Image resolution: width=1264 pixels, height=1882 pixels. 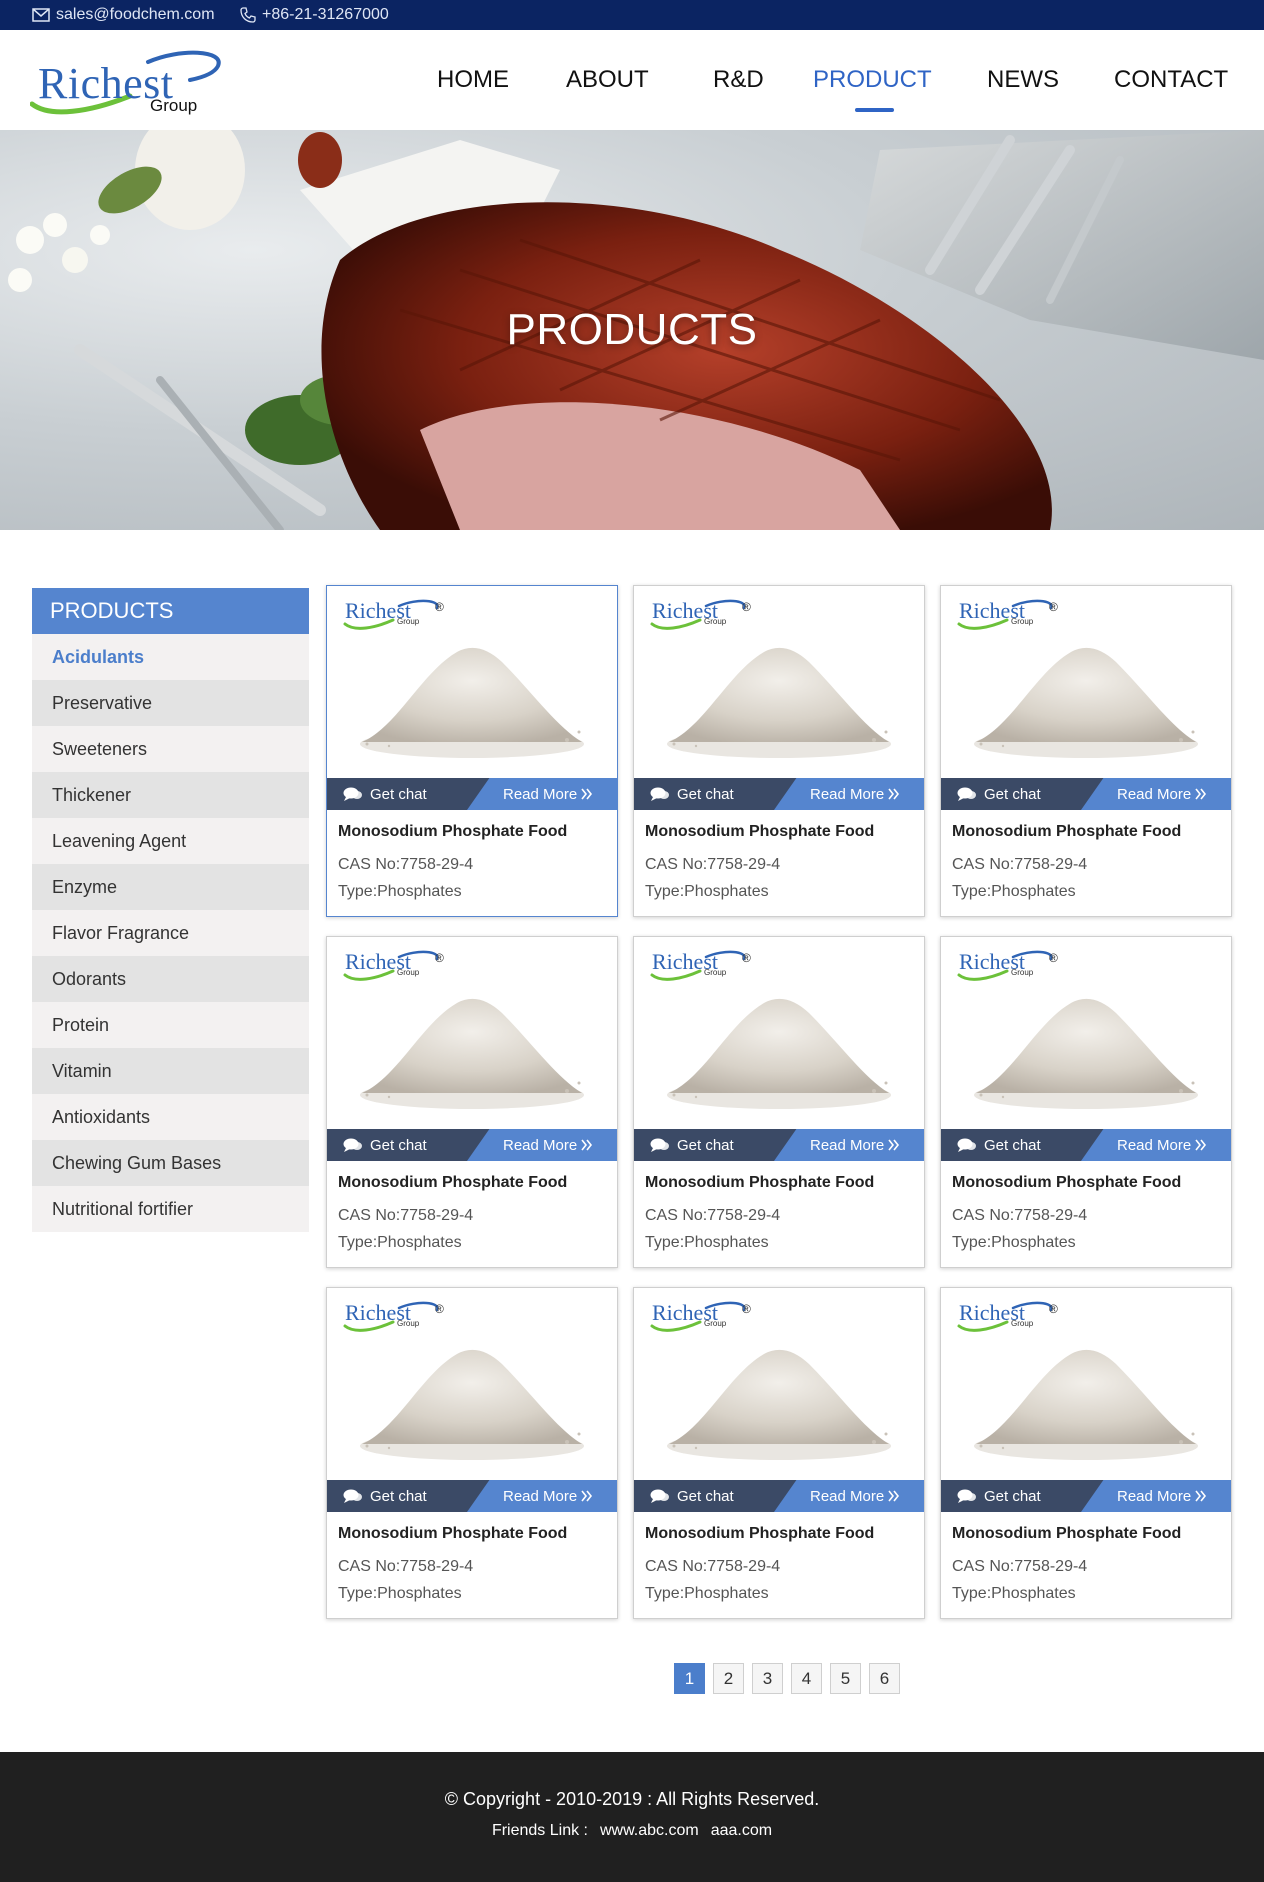 What do you see at coordinates (130, 84) in the screenshot?
I see `site-logo: Richest Group` at bounding box center [130, 84].